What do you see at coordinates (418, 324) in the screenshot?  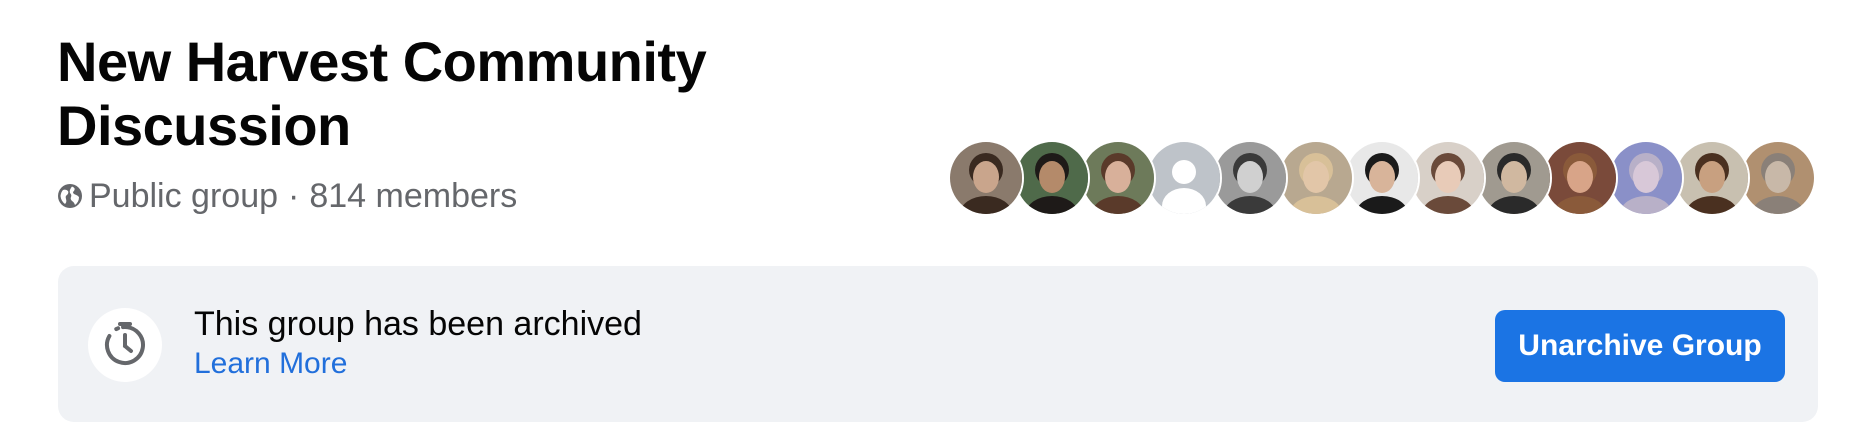 I see `archived-message: This group has been archived` at bounding box center [418, 324].